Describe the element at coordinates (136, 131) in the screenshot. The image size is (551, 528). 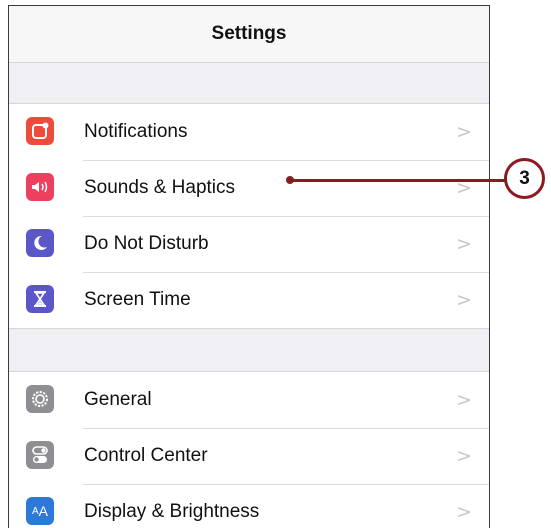
I see `settings-item-label: Notifications` at that location.